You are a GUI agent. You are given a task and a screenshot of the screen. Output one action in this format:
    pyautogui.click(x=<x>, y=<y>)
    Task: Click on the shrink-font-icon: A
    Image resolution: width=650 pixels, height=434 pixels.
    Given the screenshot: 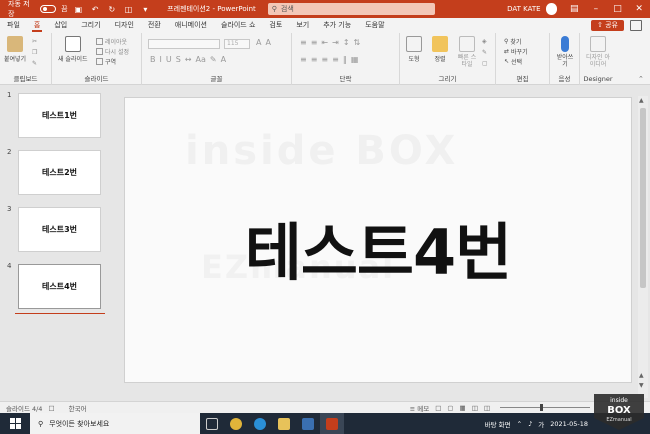 What is the action you would take?
    pyautogui.click(x=267, y=42)
    